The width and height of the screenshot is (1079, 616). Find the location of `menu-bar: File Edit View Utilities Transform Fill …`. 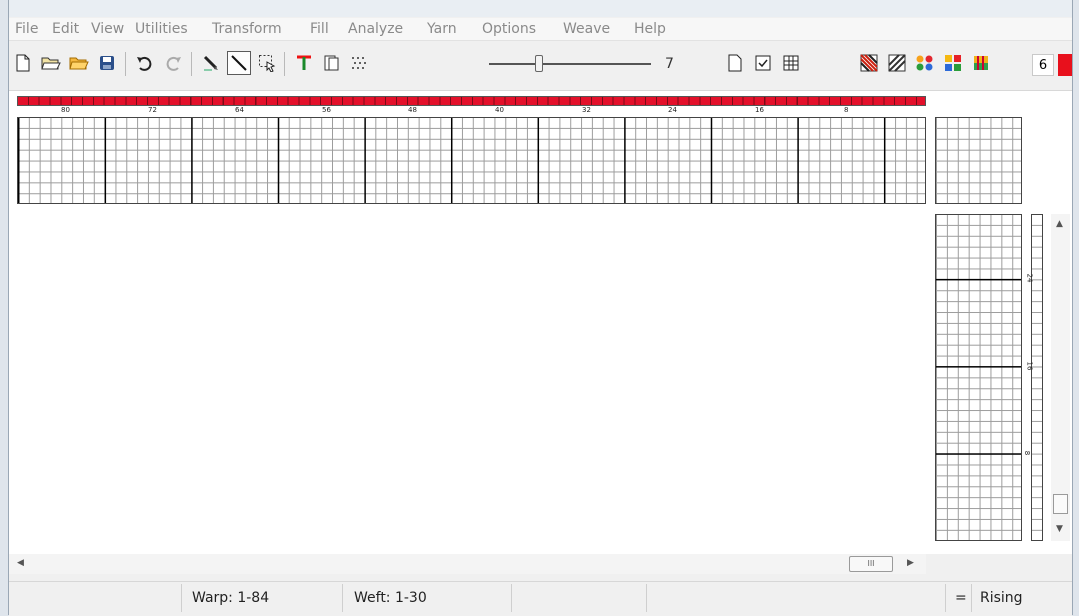

menu-bar: File Edit View Utilities Transform Fill … is located at coordinates (540, 29).